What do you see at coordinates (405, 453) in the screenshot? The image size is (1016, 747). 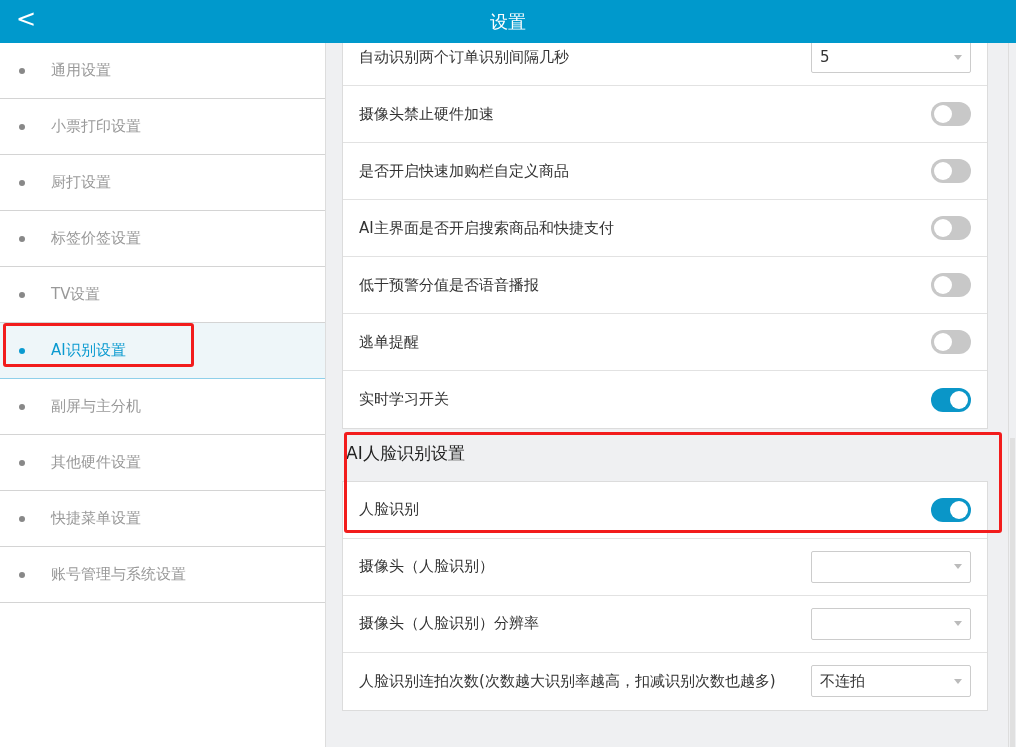 I see `section-title: AI人脸识别设置` at bounding box center [405, 453].